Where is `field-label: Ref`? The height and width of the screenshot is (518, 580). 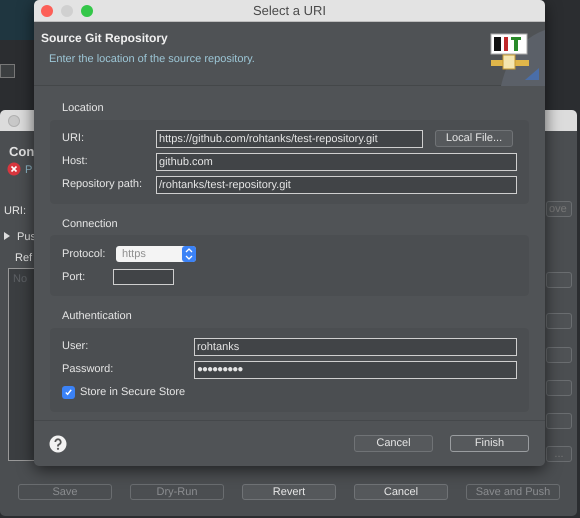
field-label: Ref is located at coordinates (23, 258).